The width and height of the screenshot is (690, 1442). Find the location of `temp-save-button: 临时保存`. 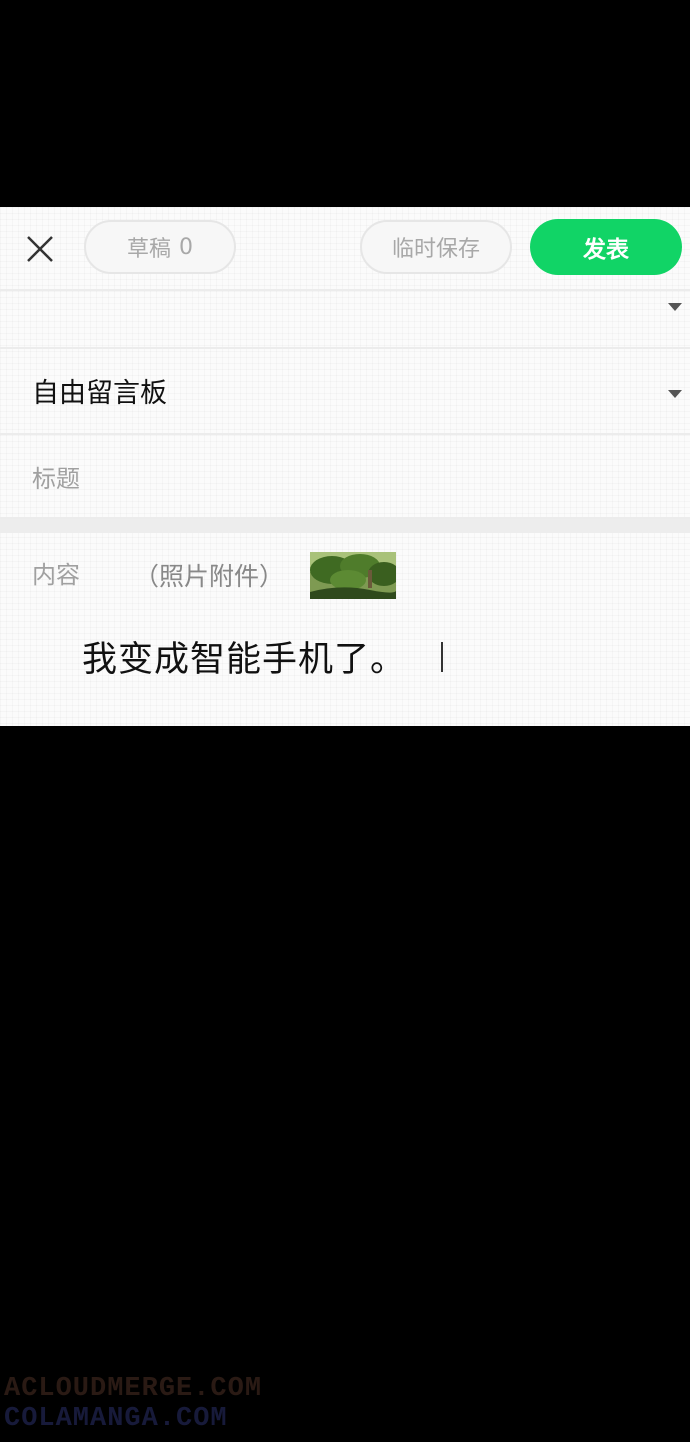

temp-save-button: 临时保存 is located at coordinates (436, 247).